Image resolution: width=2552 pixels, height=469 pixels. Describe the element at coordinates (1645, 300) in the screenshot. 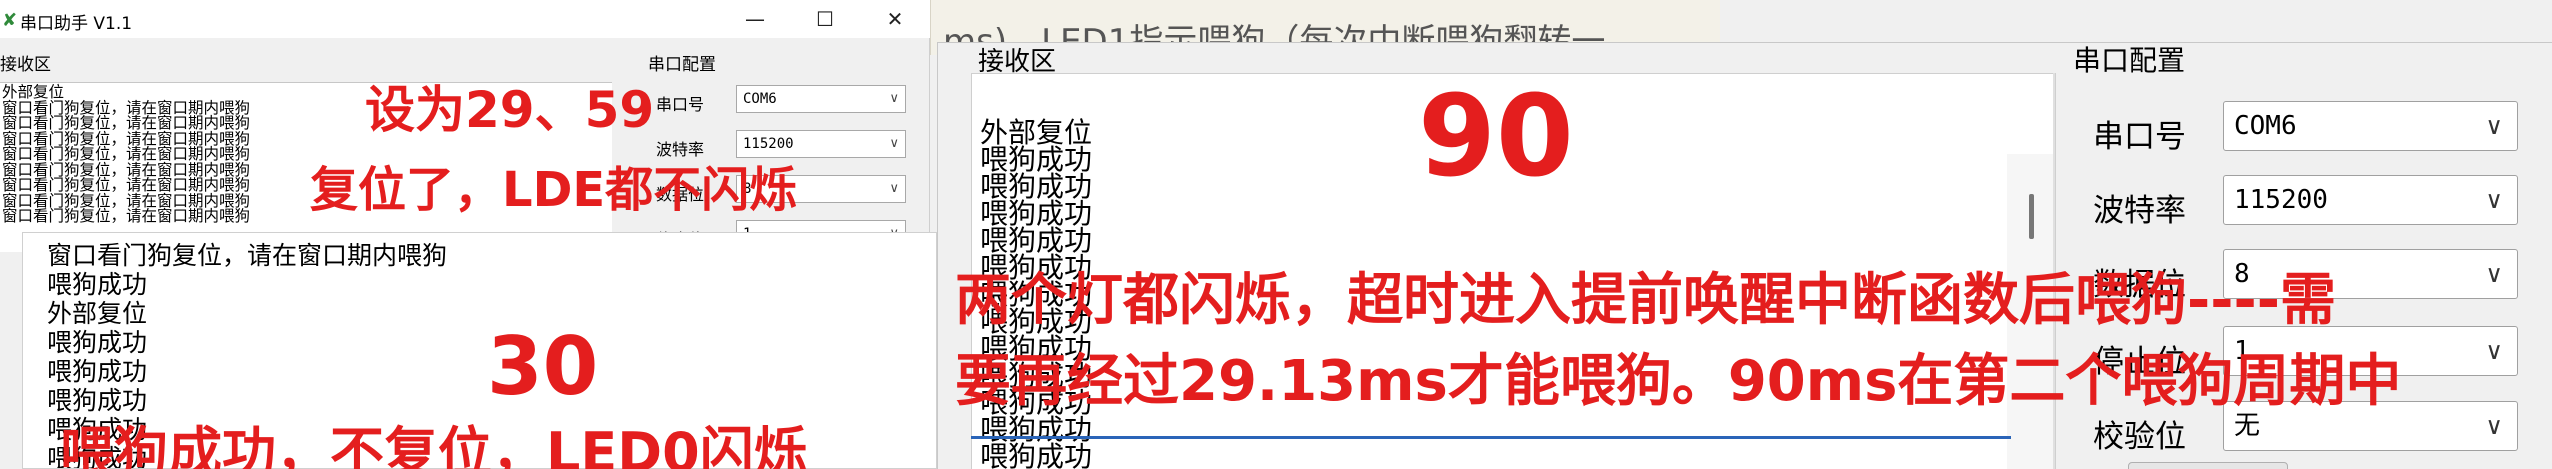

I see `annotation-both-blink-line1: 两个灯都闪烁，超时进入提前唤醒中断函数后喂狗----需` at that location.